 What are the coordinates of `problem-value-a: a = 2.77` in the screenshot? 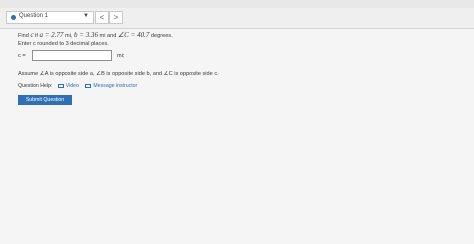 It's located at (51, 35).